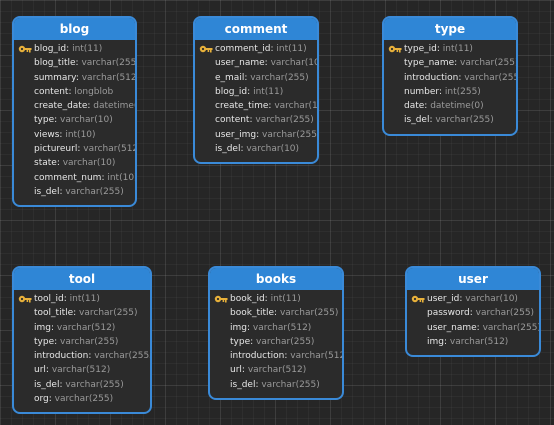  Describe the element at coordinates (450, 106) in the screenshot. I see `field-row: date: datetime(0)` at that location.